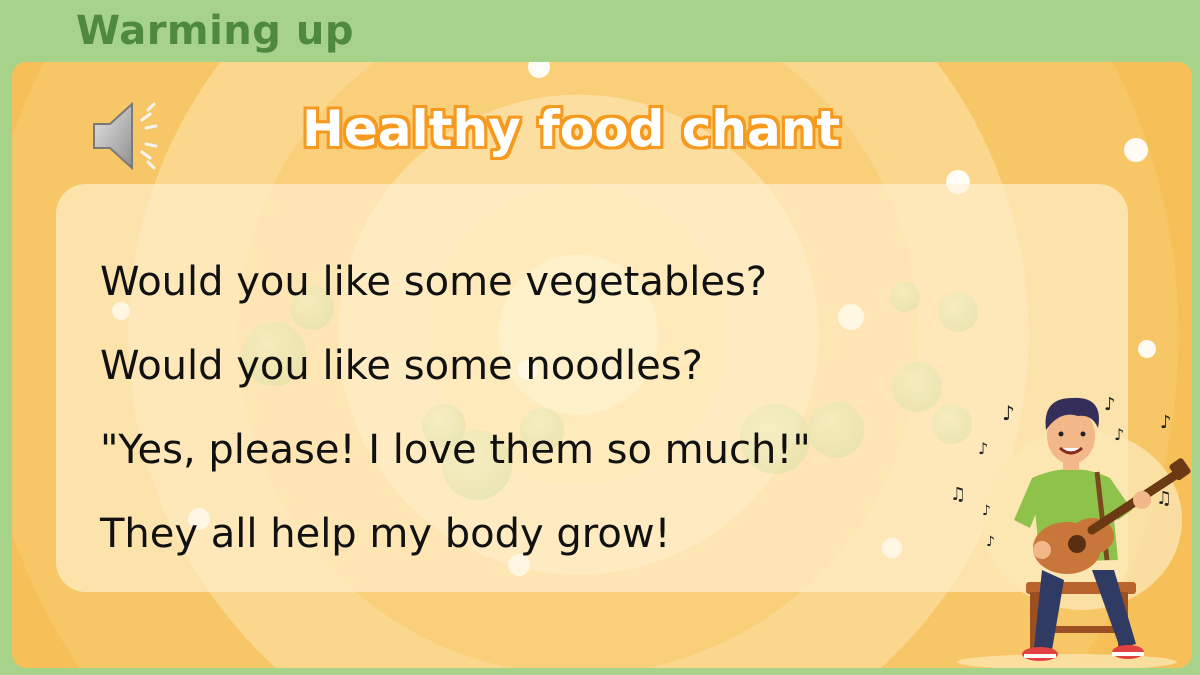 This screenshot has width=1200, height=675. What do you see at coordinates (385, 534) in the screenshot?
I see `lyric-line: They all help my body grow!` at bounding box center [385, 534].